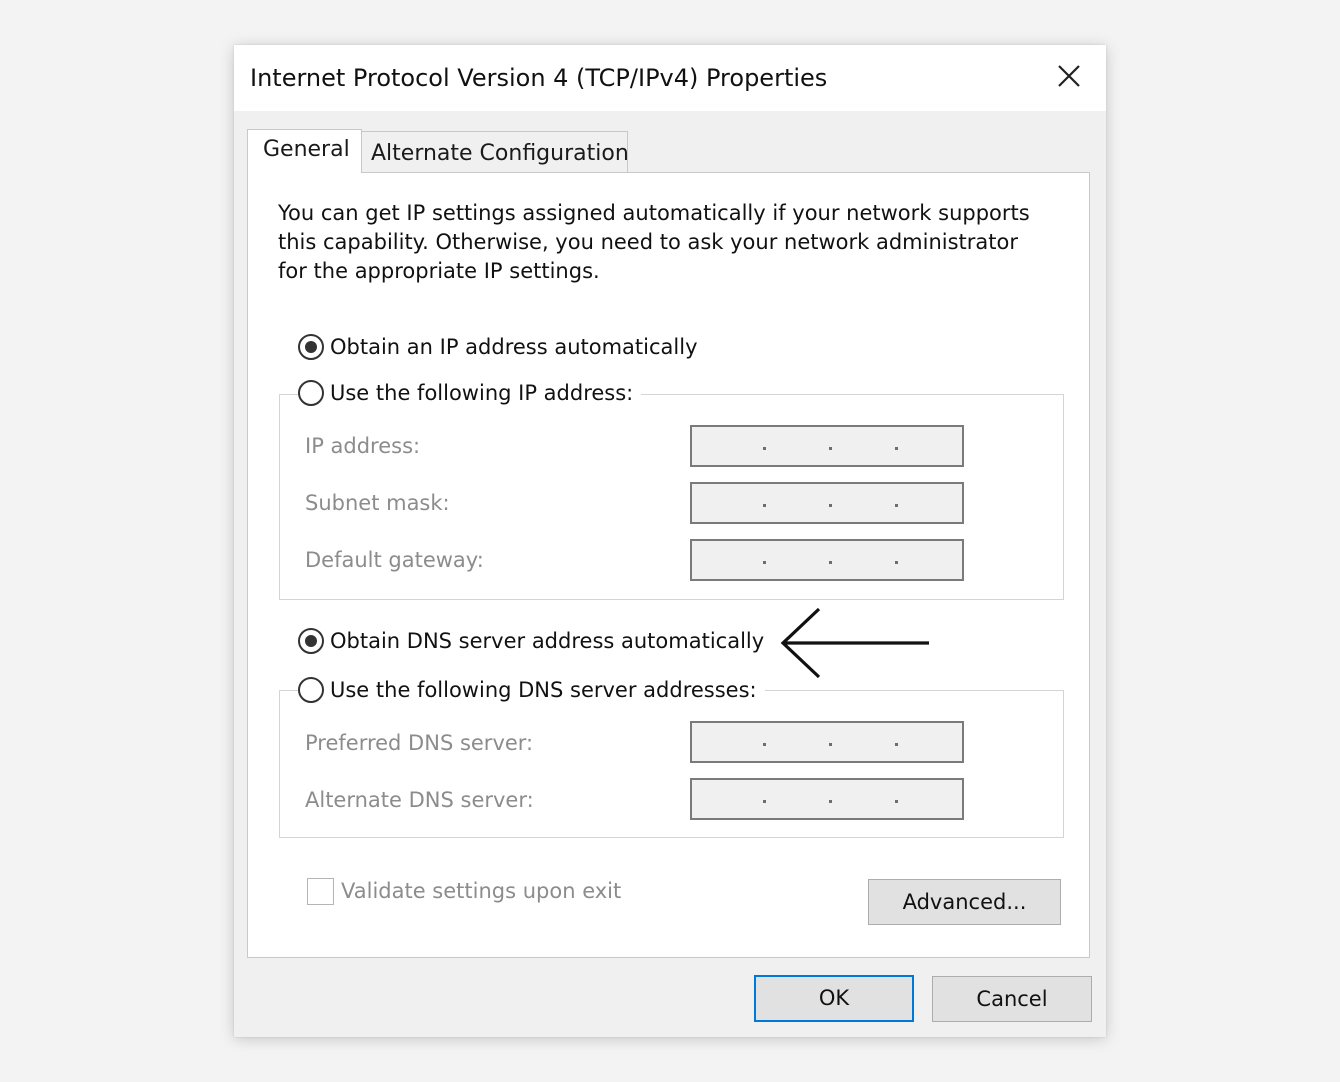  I want to click on alternate-dns-input, so click(827, 799).